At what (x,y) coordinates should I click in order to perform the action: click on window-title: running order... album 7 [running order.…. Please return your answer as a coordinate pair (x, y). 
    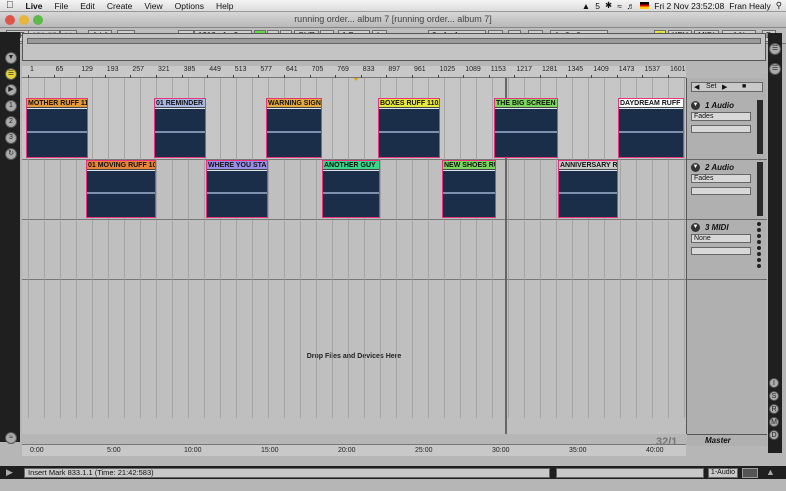
    Looking at the image, I should click on (393, 19).